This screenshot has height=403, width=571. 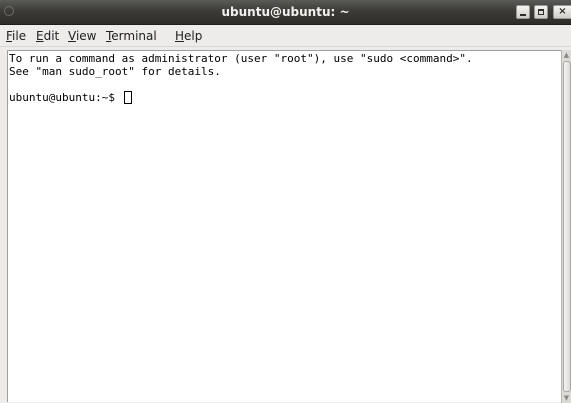 What do you see at coordinates (19, 36) in the screenshot?
I see `menu-file-label: ile` at bounding box center [19, 36].